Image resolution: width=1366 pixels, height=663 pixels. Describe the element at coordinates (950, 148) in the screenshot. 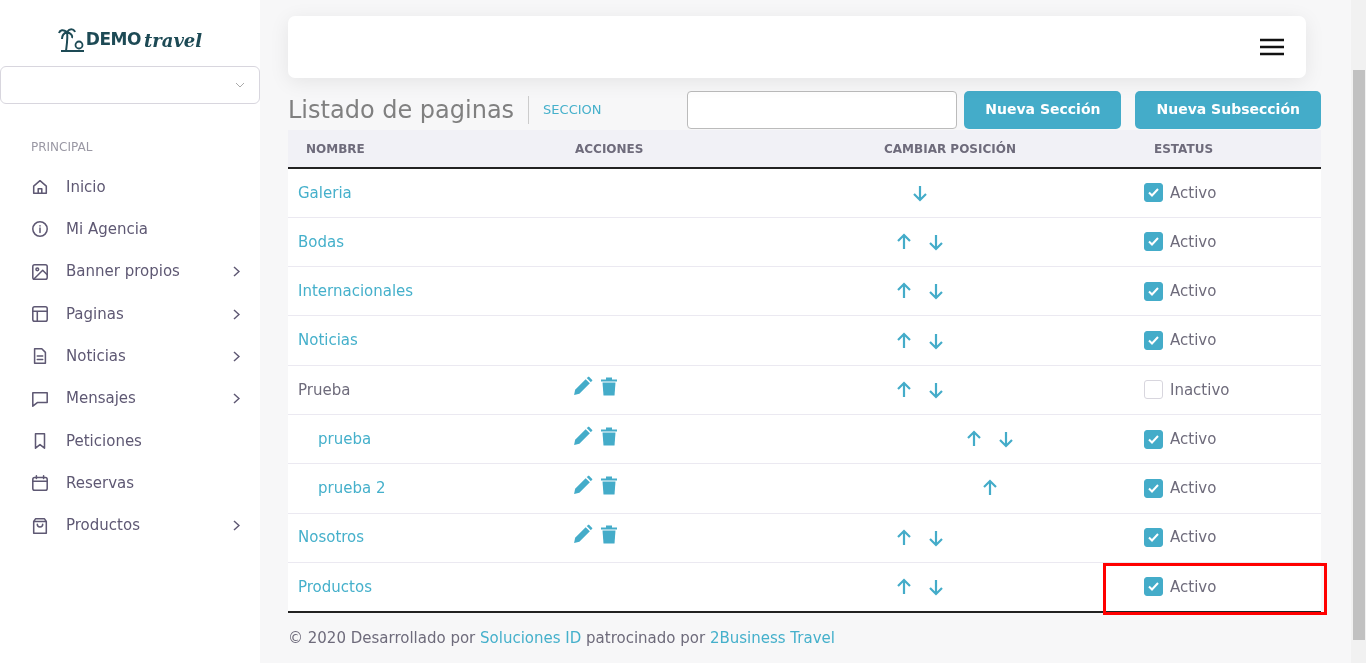

I see `column-header: CAMBIAR POSICIÓN` at that location.